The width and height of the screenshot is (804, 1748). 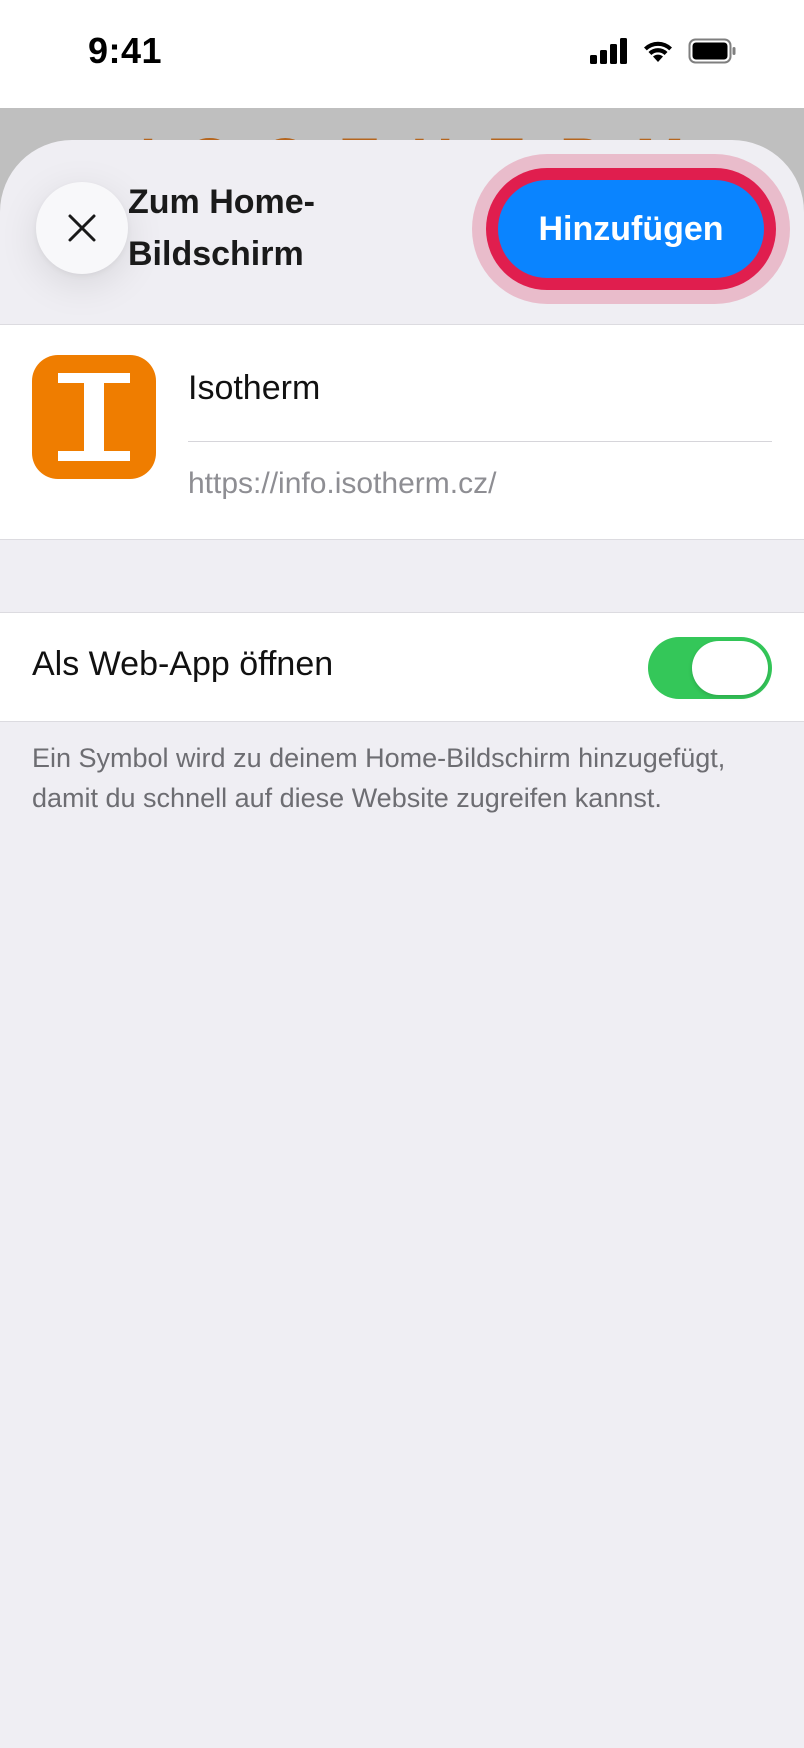 What do you see at coordinates (183, 664) in the screenshot?
I see `web-app-label: Als Web-App öffnen` at bounding box center [183, 664].